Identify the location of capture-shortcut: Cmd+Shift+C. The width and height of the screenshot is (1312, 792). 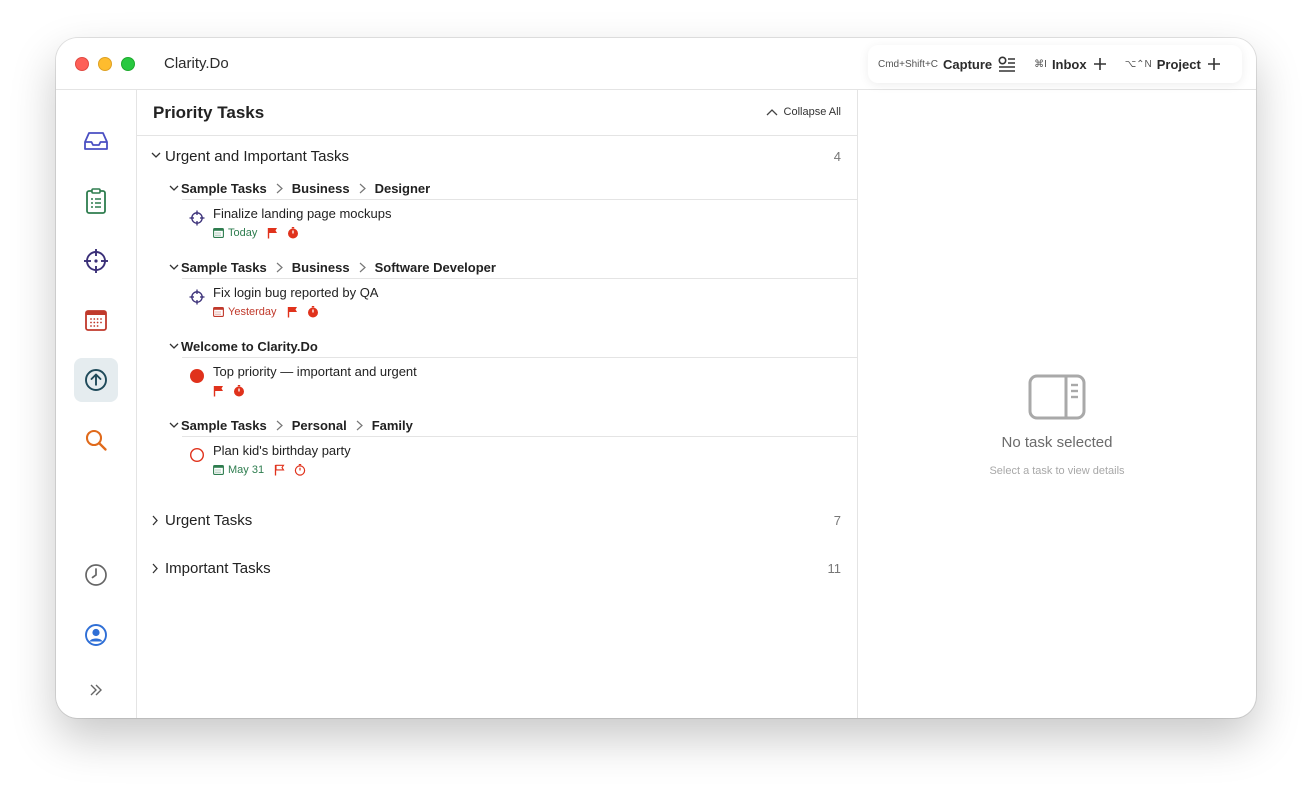
(908, 64).